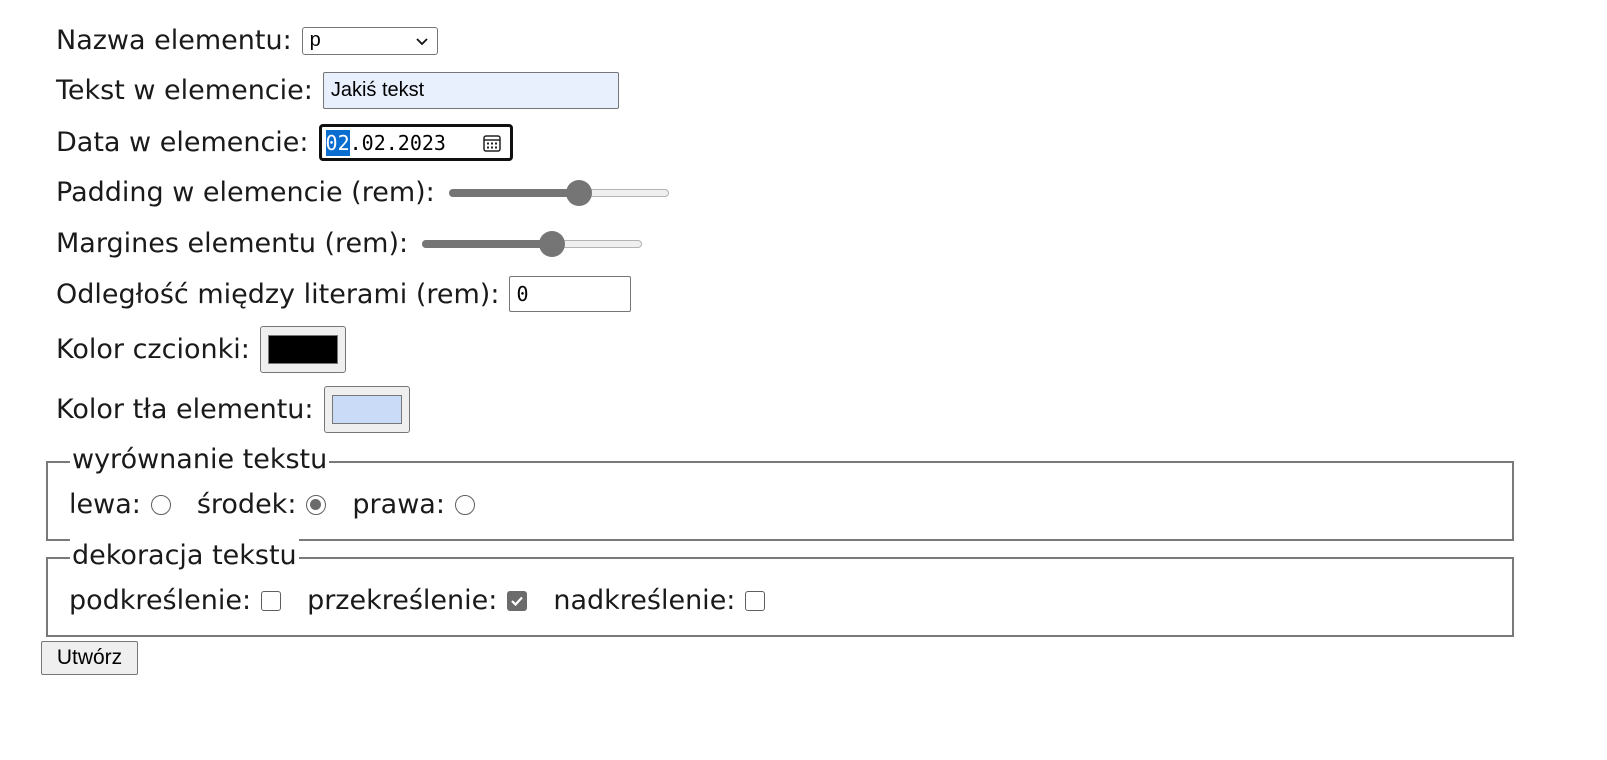 Image resolution: width=1607 pixels, height=760 pixels. I want to click on text-align-options: lewa: środek: prawa:, so click(285, 504).